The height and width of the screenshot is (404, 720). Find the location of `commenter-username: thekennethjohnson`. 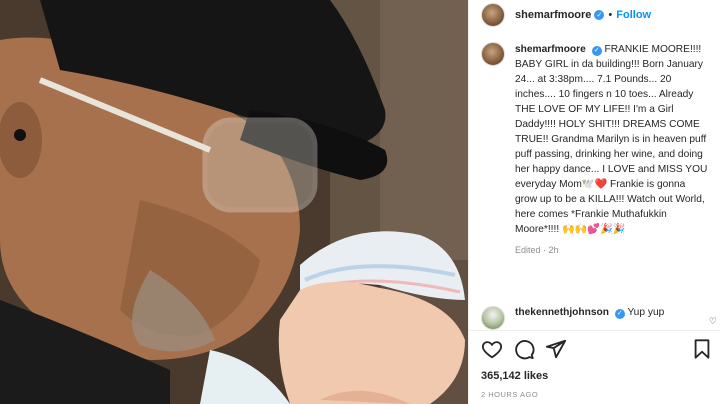

commenter-username: thekennethjohnson is located at coordinates (562, 312).